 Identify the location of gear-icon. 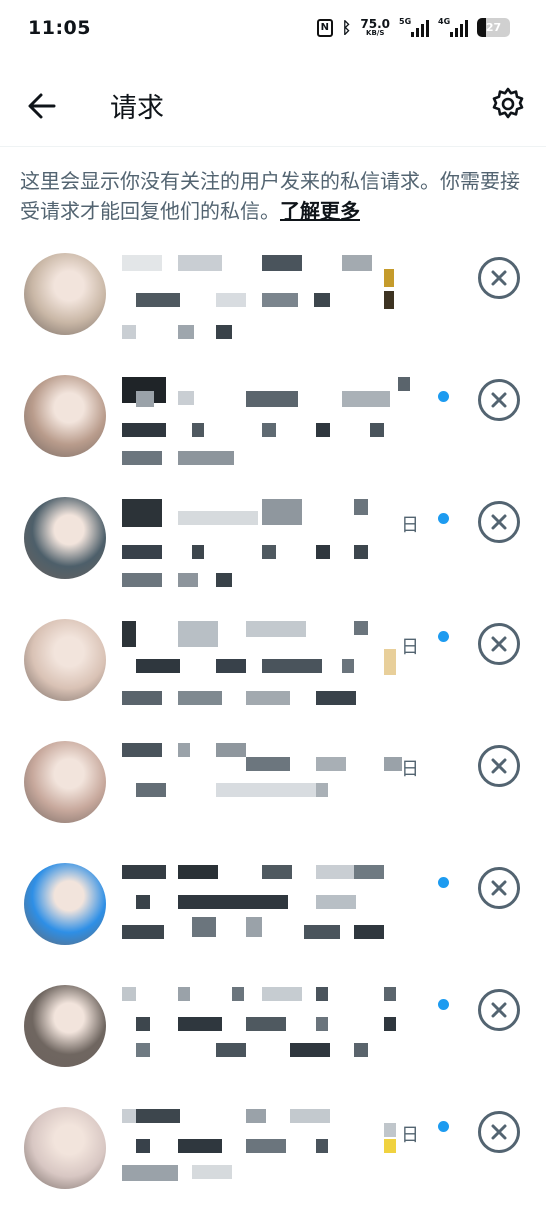
(508, 103).